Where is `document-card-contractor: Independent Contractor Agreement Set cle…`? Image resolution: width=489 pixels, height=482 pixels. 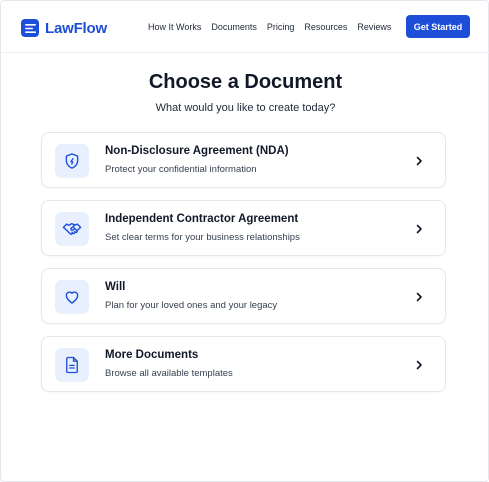 document-card-contractor: Independent Contractor Agreement Set cle… is located at coordinates (243, 228).